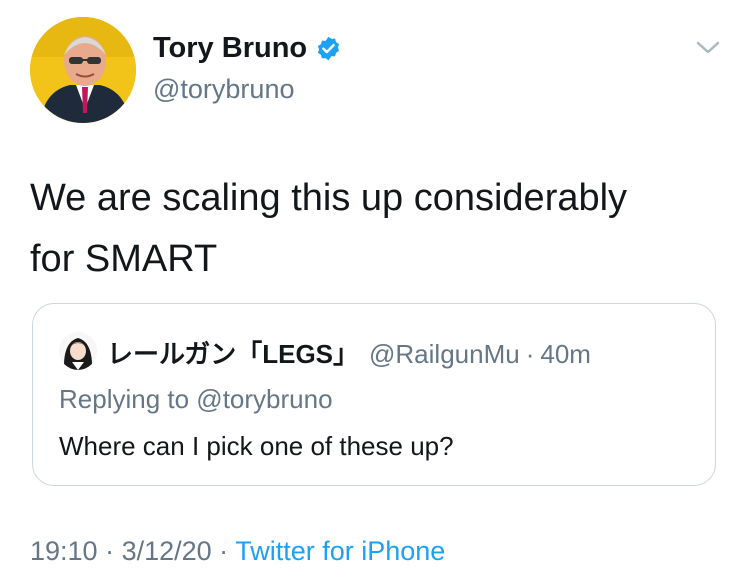 This screenshot has height=587, width=750. I want to click on quoted-header: レールガン「LEGS」 @RailgunMu · 40m, so click(349, 352).